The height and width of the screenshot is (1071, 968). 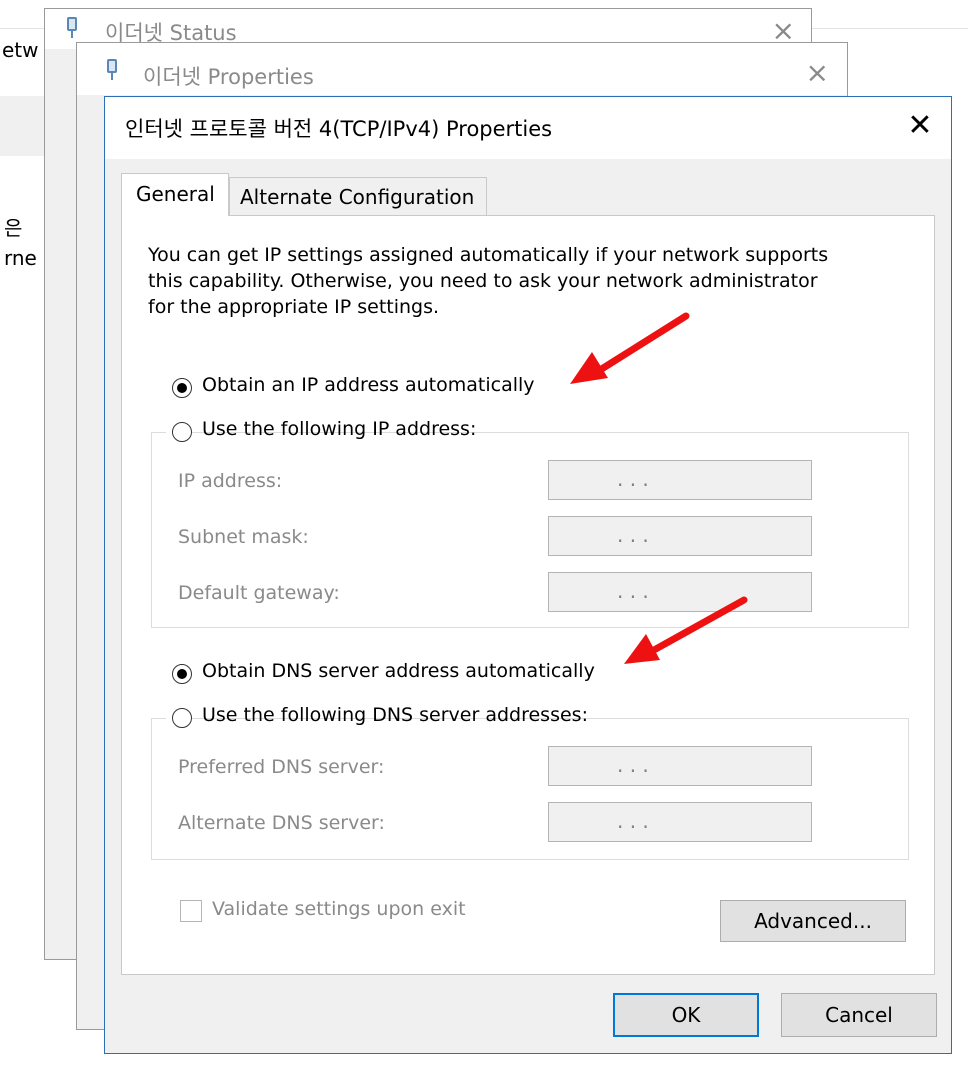 What do you see at coordinates (659, 488) in the screenshot?
I see `annotation-overlay` at bounding box center [659, 488].